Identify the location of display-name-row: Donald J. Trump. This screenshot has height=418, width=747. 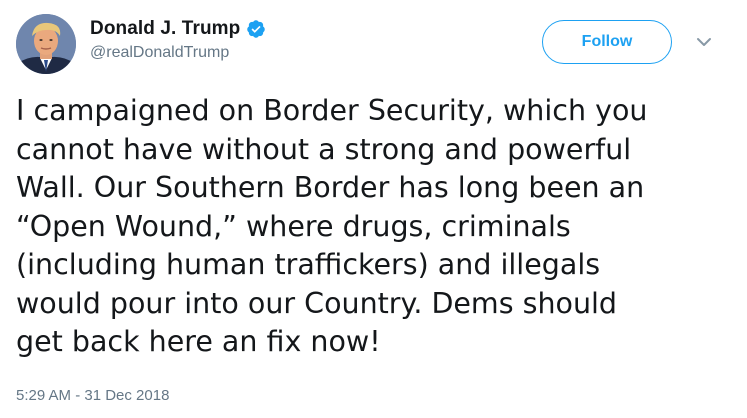
(178, 29).